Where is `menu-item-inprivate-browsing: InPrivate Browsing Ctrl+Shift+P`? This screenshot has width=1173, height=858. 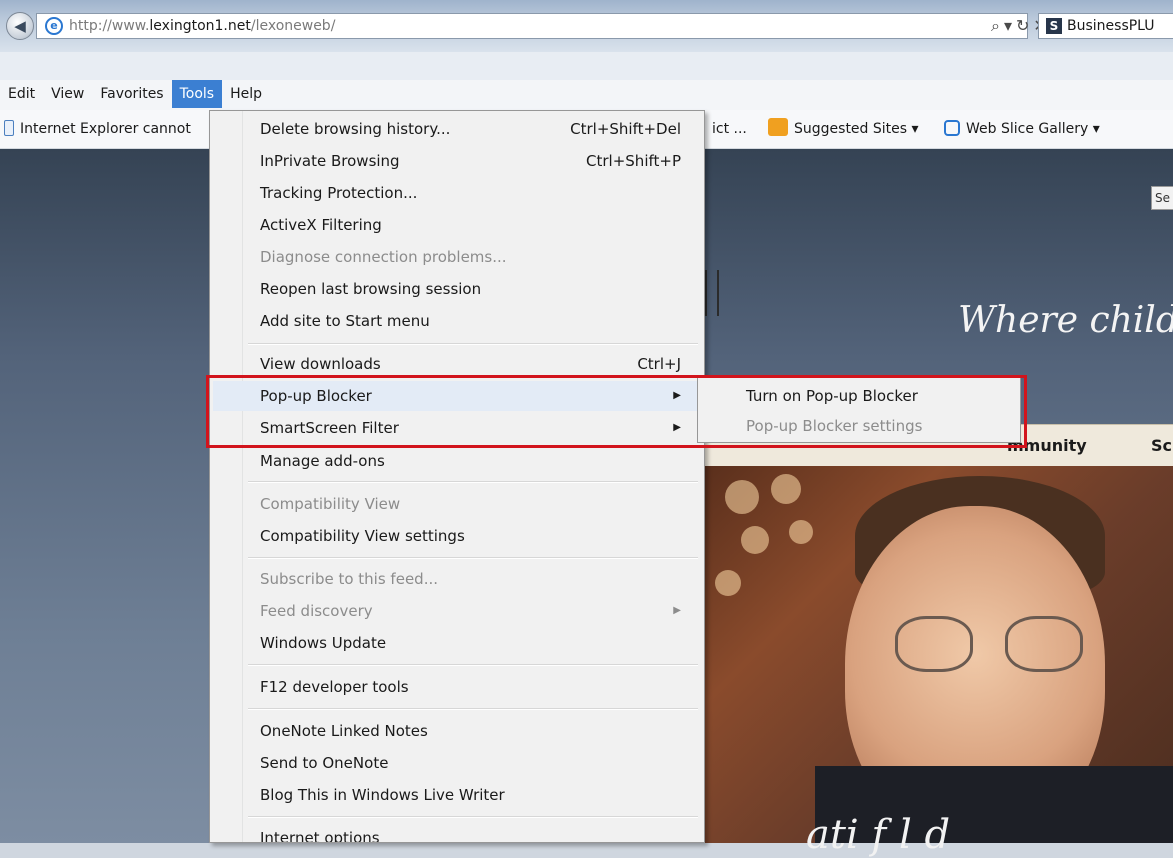 menu-item-inprivate-browsing: InPrivate Browsing Ctrl+Shift+P is located at coordinates (457, 161).